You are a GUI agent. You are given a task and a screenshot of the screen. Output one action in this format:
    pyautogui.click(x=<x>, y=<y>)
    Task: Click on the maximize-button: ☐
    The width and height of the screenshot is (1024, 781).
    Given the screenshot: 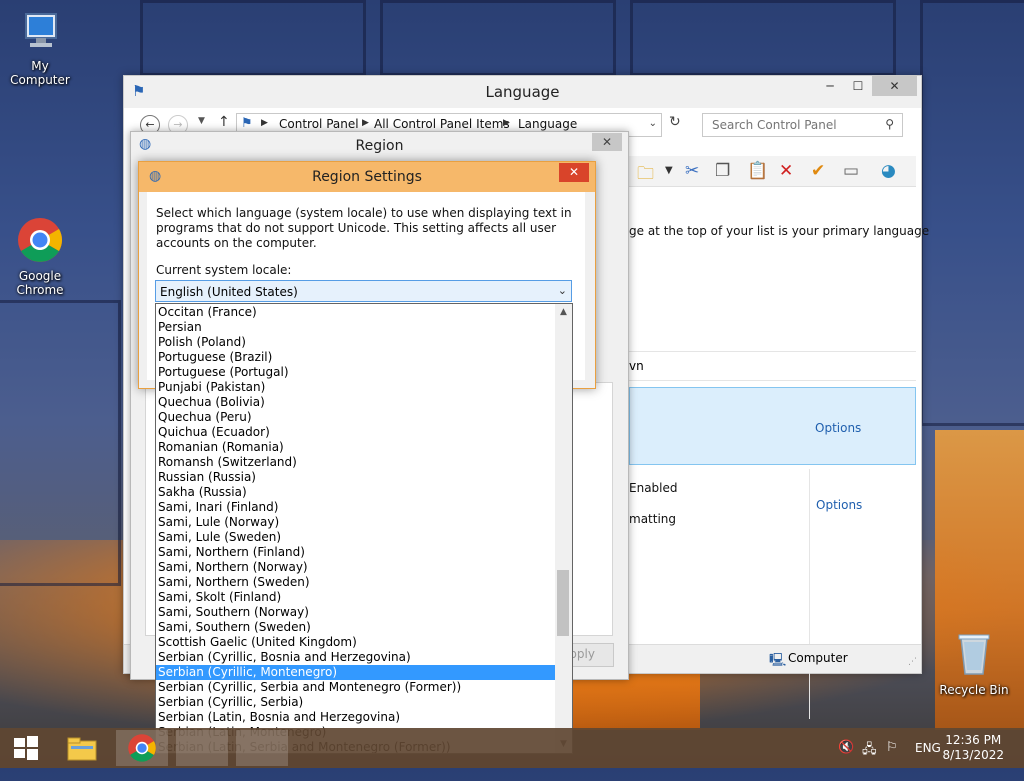 What is the action you would take?
    pyautogui.click(x=858, y=86)
    